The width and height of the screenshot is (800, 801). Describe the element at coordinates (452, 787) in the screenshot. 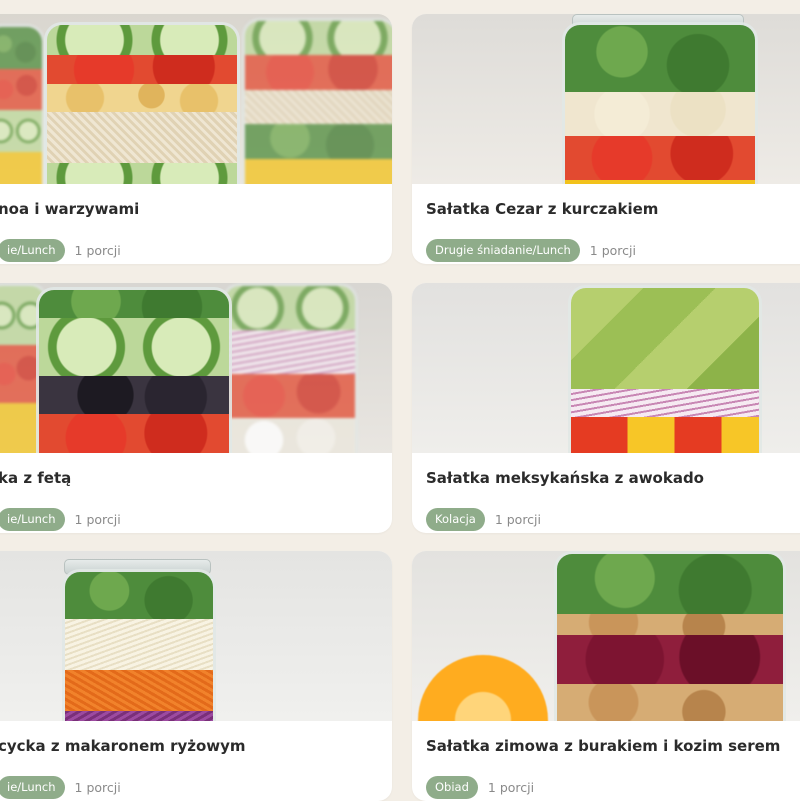

I see `meal-category-badge: Obiad` at that location.